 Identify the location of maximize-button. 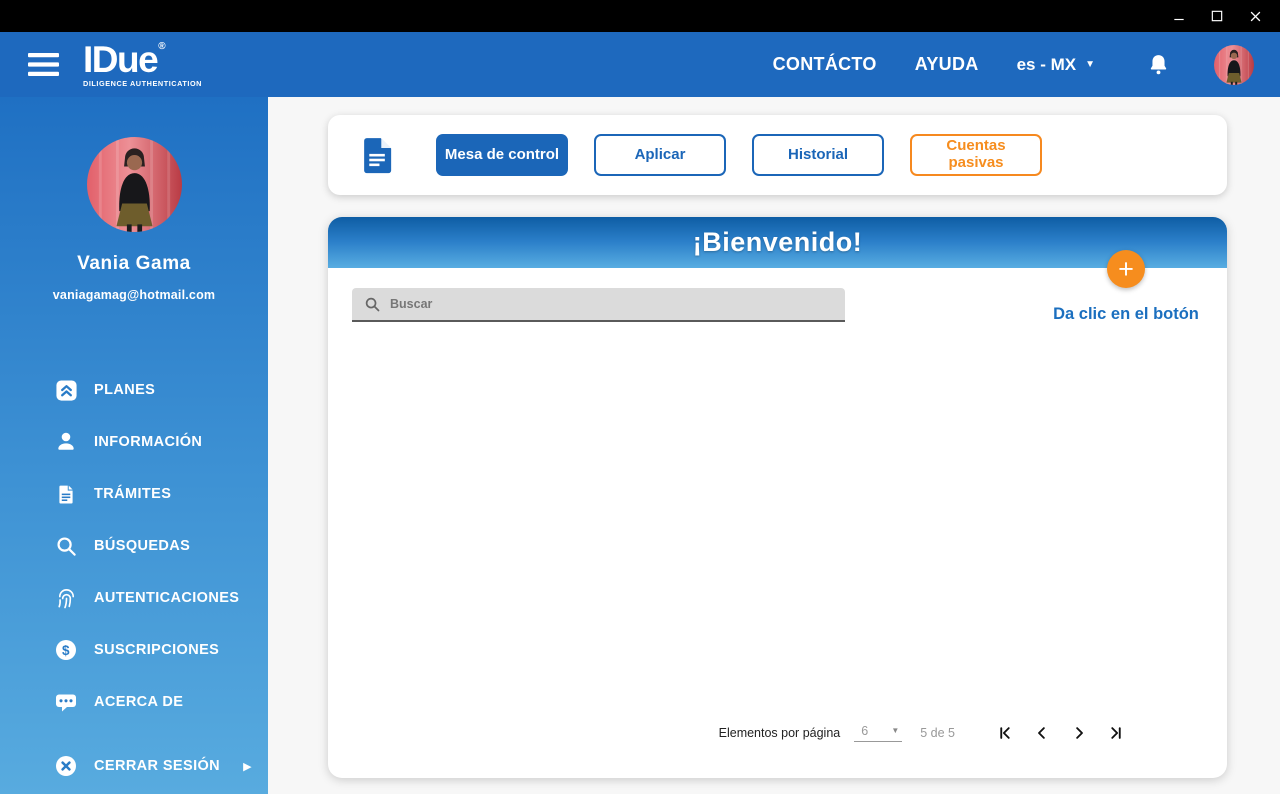
(1217, 16).